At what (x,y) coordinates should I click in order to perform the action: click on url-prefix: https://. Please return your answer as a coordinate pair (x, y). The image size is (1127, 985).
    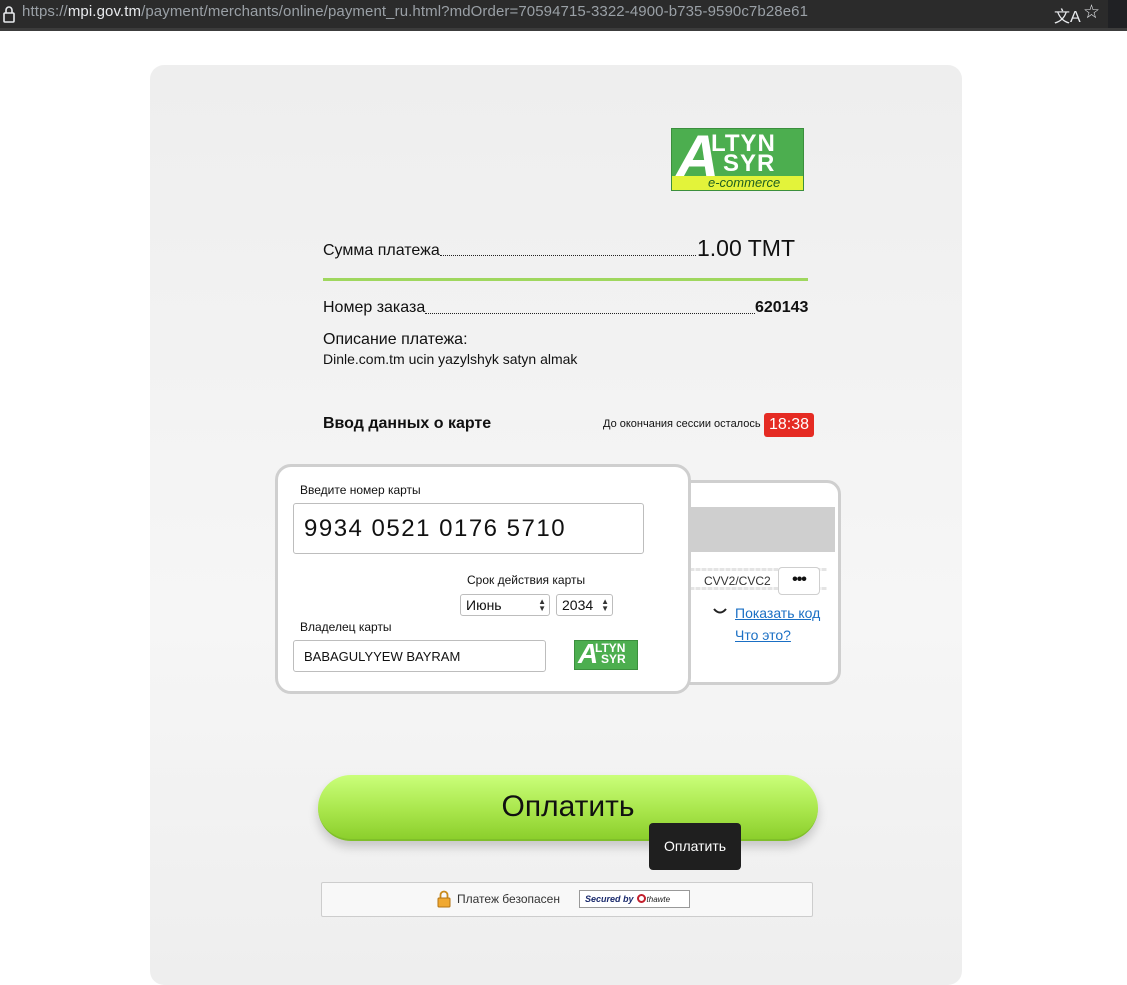
    Looking at the image, I should click on (45, 11).